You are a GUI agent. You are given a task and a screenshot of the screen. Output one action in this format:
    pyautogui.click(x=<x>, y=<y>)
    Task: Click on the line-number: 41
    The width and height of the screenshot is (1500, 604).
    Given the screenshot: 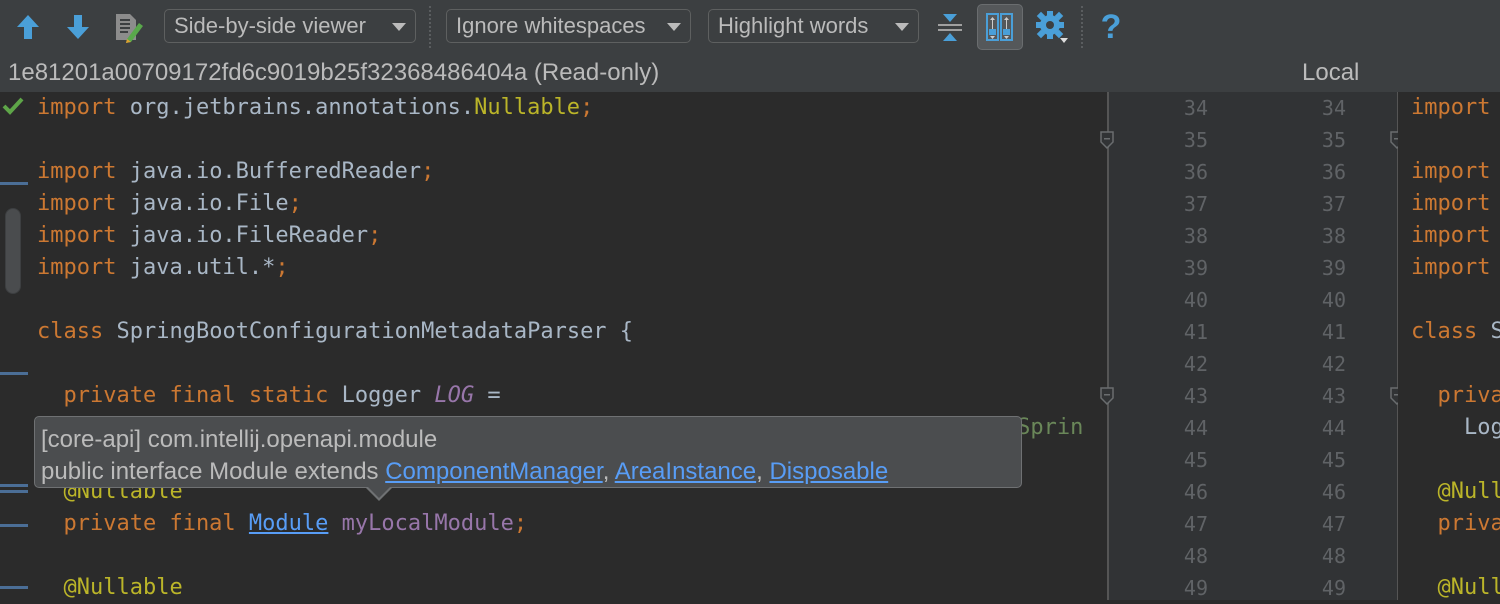 What is the action you would take?
    pyautogui.click(x=1195, y=332)
    